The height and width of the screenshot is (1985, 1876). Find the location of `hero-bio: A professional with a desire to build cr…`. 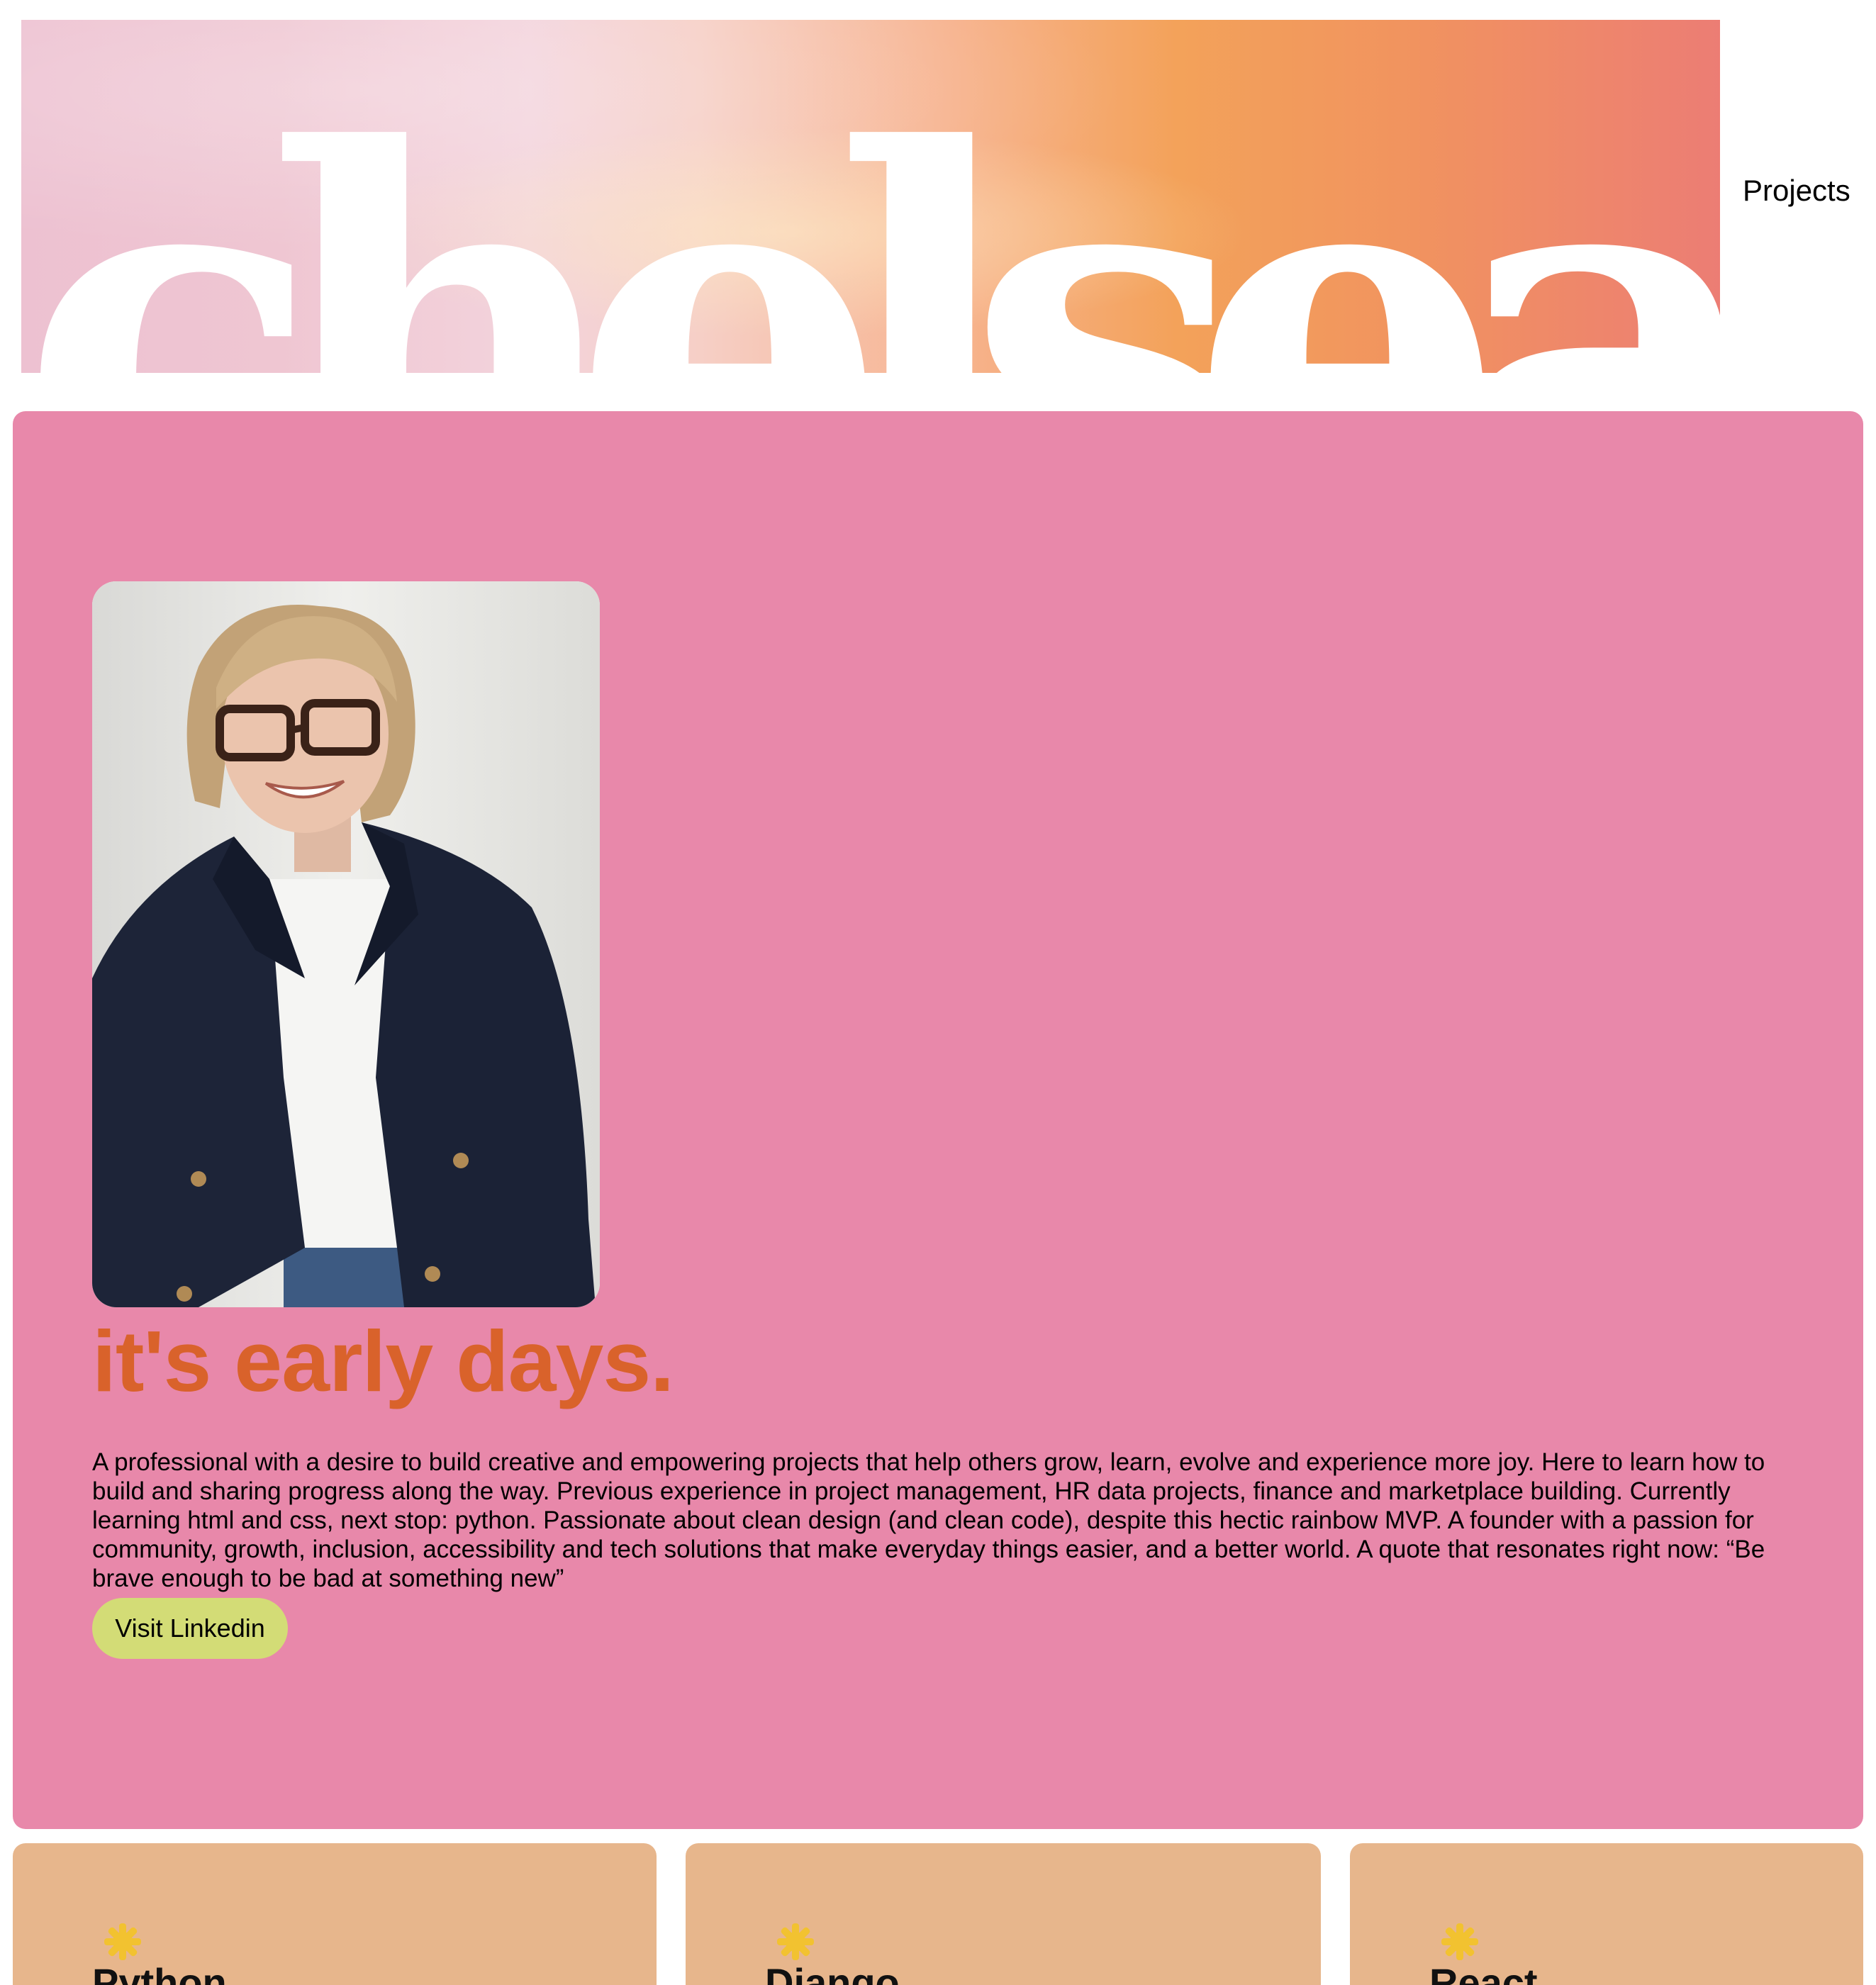

hero-bio: A professional with a desire to build cr… is located at coordinates (928, 1520).